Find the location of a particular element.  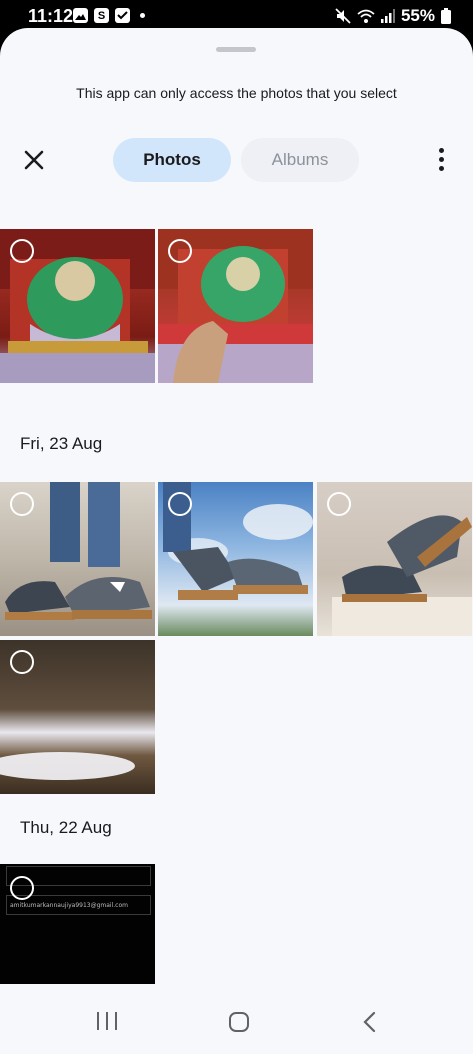

wifi-icon is located at coordinates (366, 16).